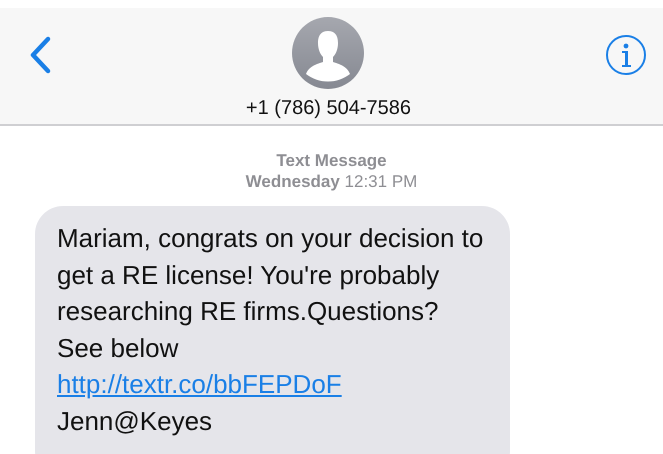  I want to click on message-signature: Jenn@Keyes, so click(134, 421).